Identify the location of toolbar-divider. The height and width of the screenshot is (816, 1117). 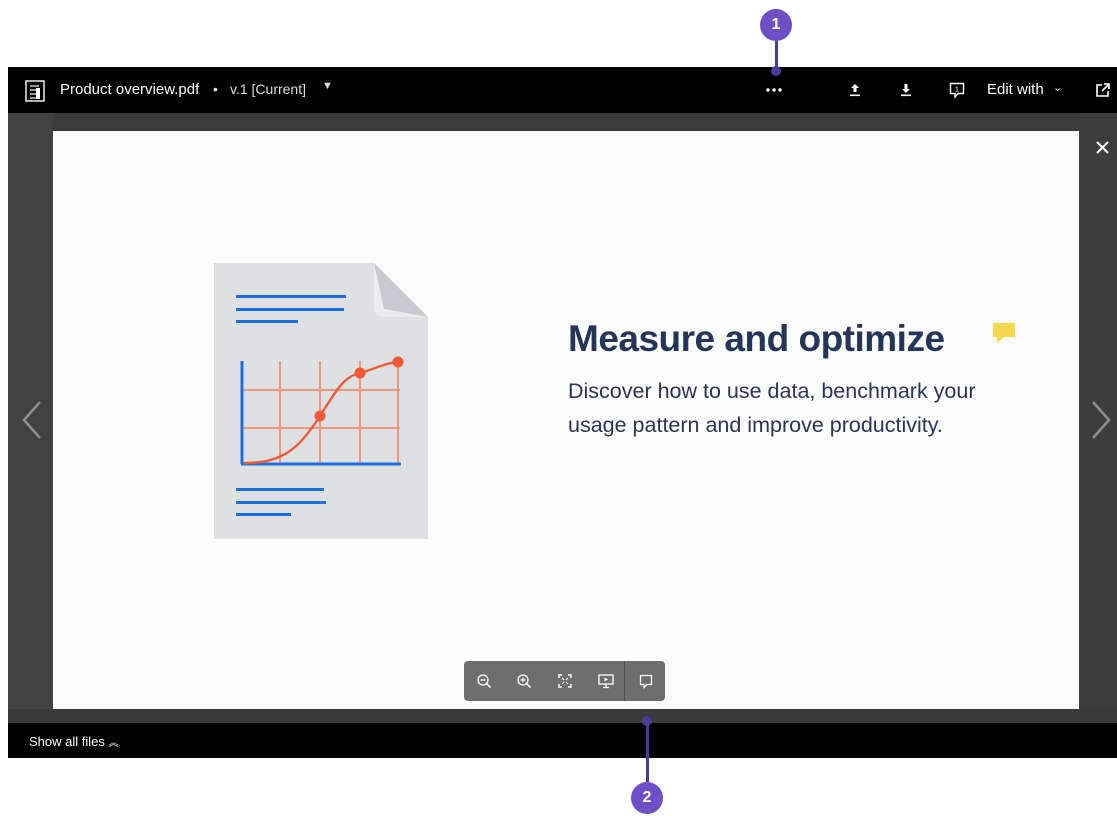
(624, 681).